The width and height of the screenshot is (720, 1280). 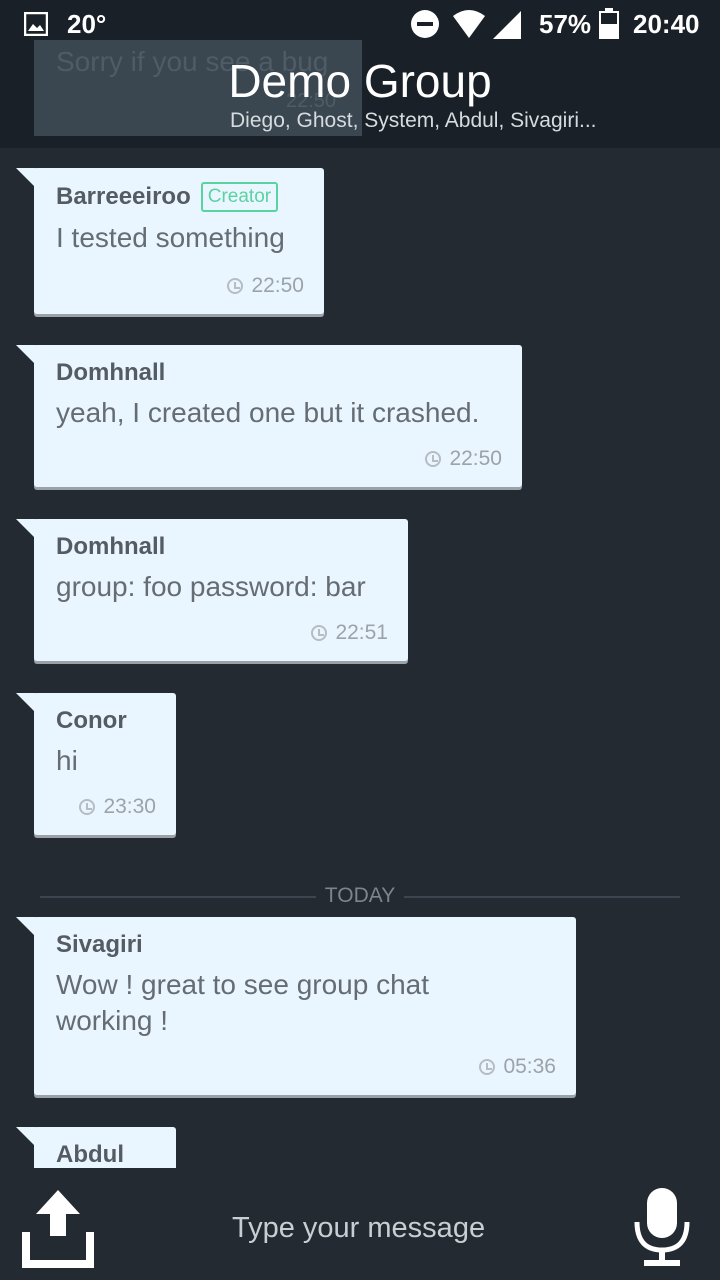 What do you see at coordinates (123, 196) in the screenshot?
I see `sender-name: Barreeeiroo` at bounding box center [123, 196].